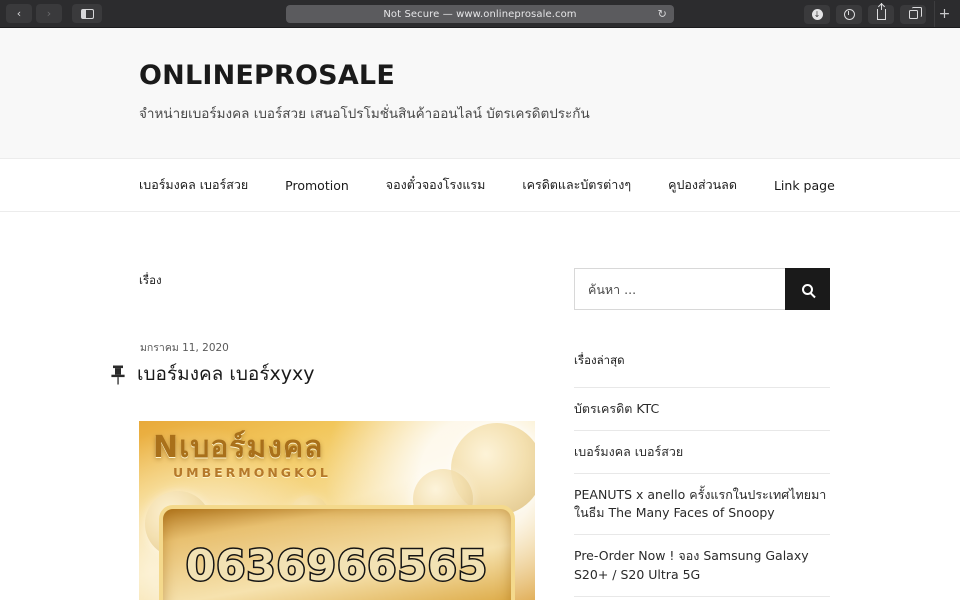 The image size is (960, 600). Describe the element at coordinates (804, 185) in the screenshot. I see `nav-item-link-page: Link page` at that location.